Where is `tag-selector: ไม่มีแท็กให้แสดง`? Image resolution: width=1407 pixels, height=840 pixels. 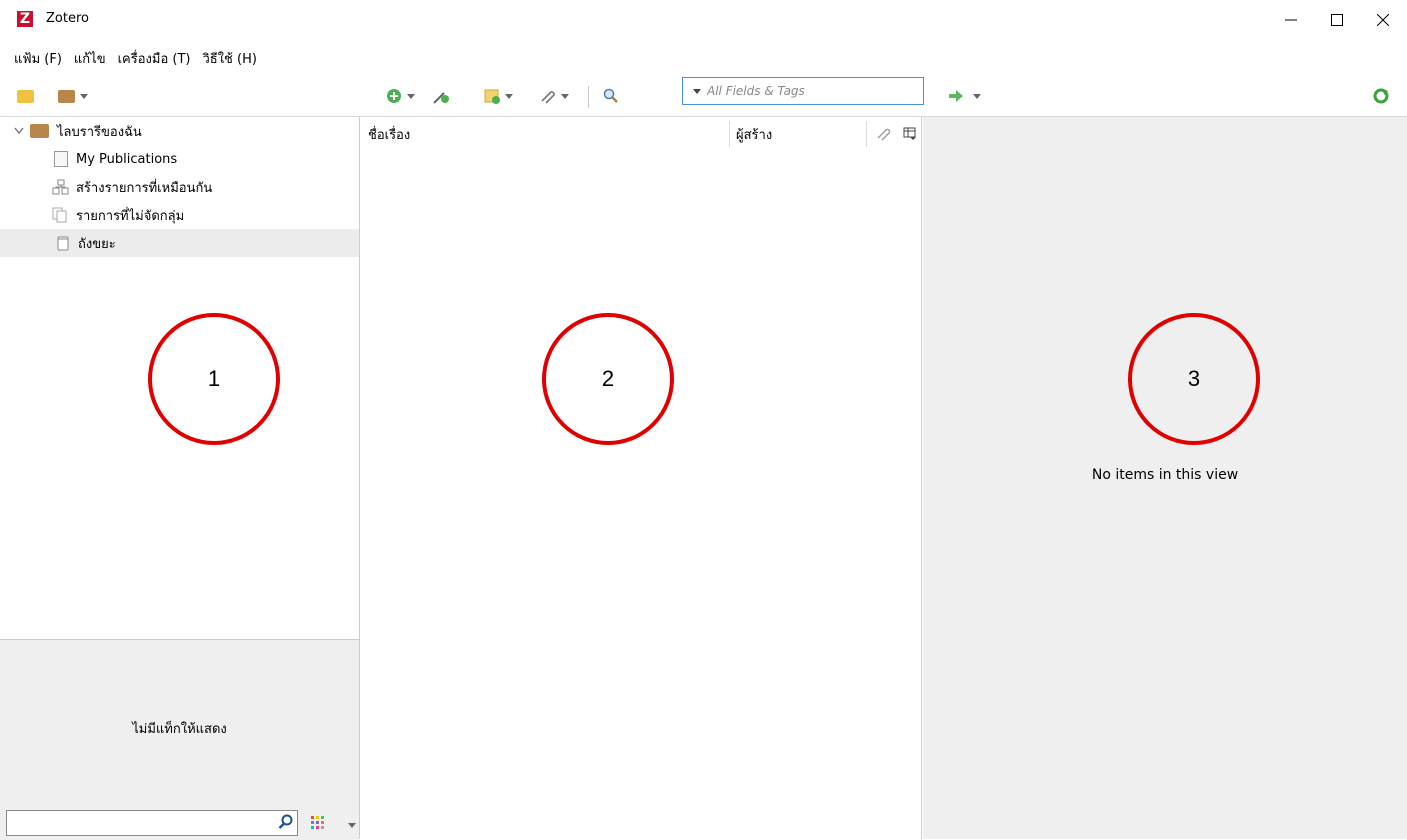
tag-selector: ไม่มีแท็กให้แสดง is located at coordinates (179, 739).